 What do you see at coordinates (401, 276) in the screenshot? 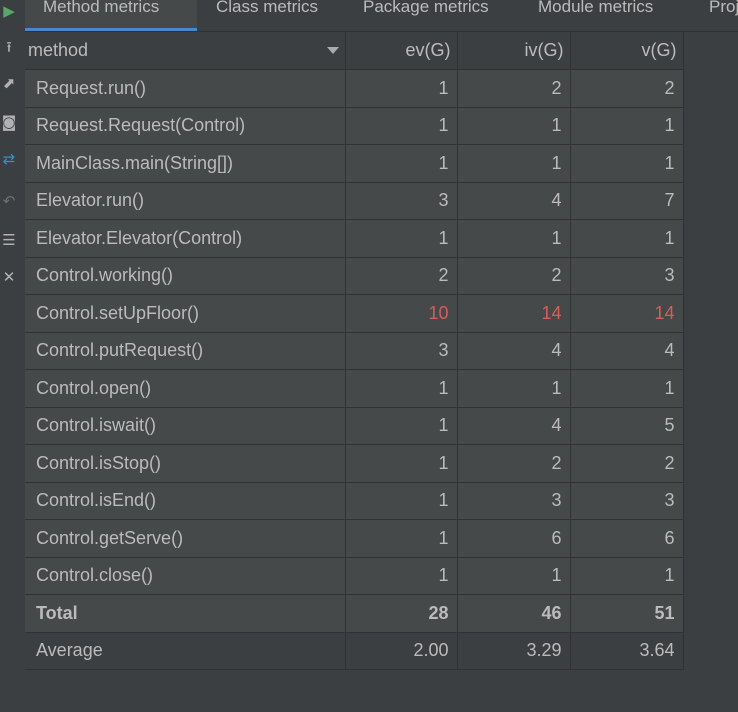
I see `ev-cell: 2` at bounding box center [401, 276].